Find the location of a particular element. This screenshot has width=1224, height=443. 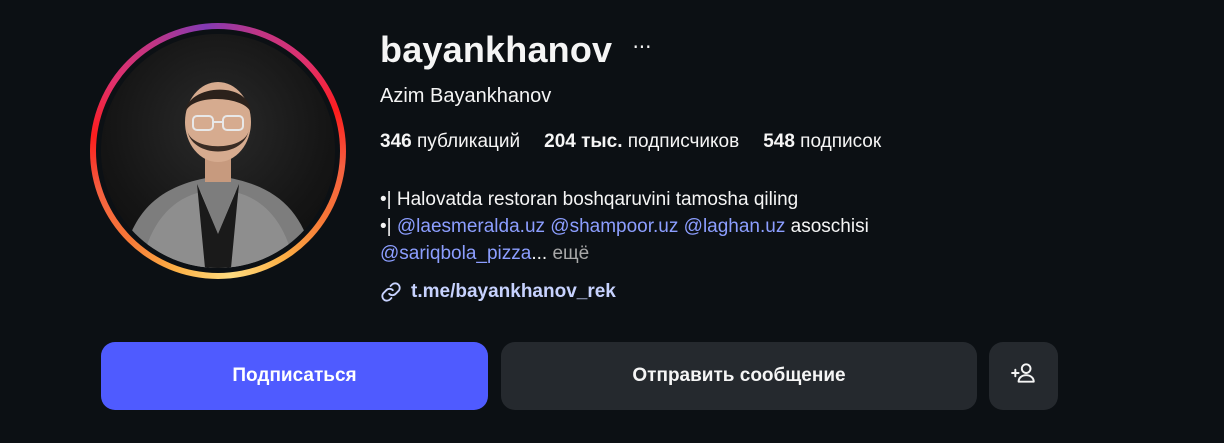

profile-username: bayankhanov is located at coordinates (496, 49).